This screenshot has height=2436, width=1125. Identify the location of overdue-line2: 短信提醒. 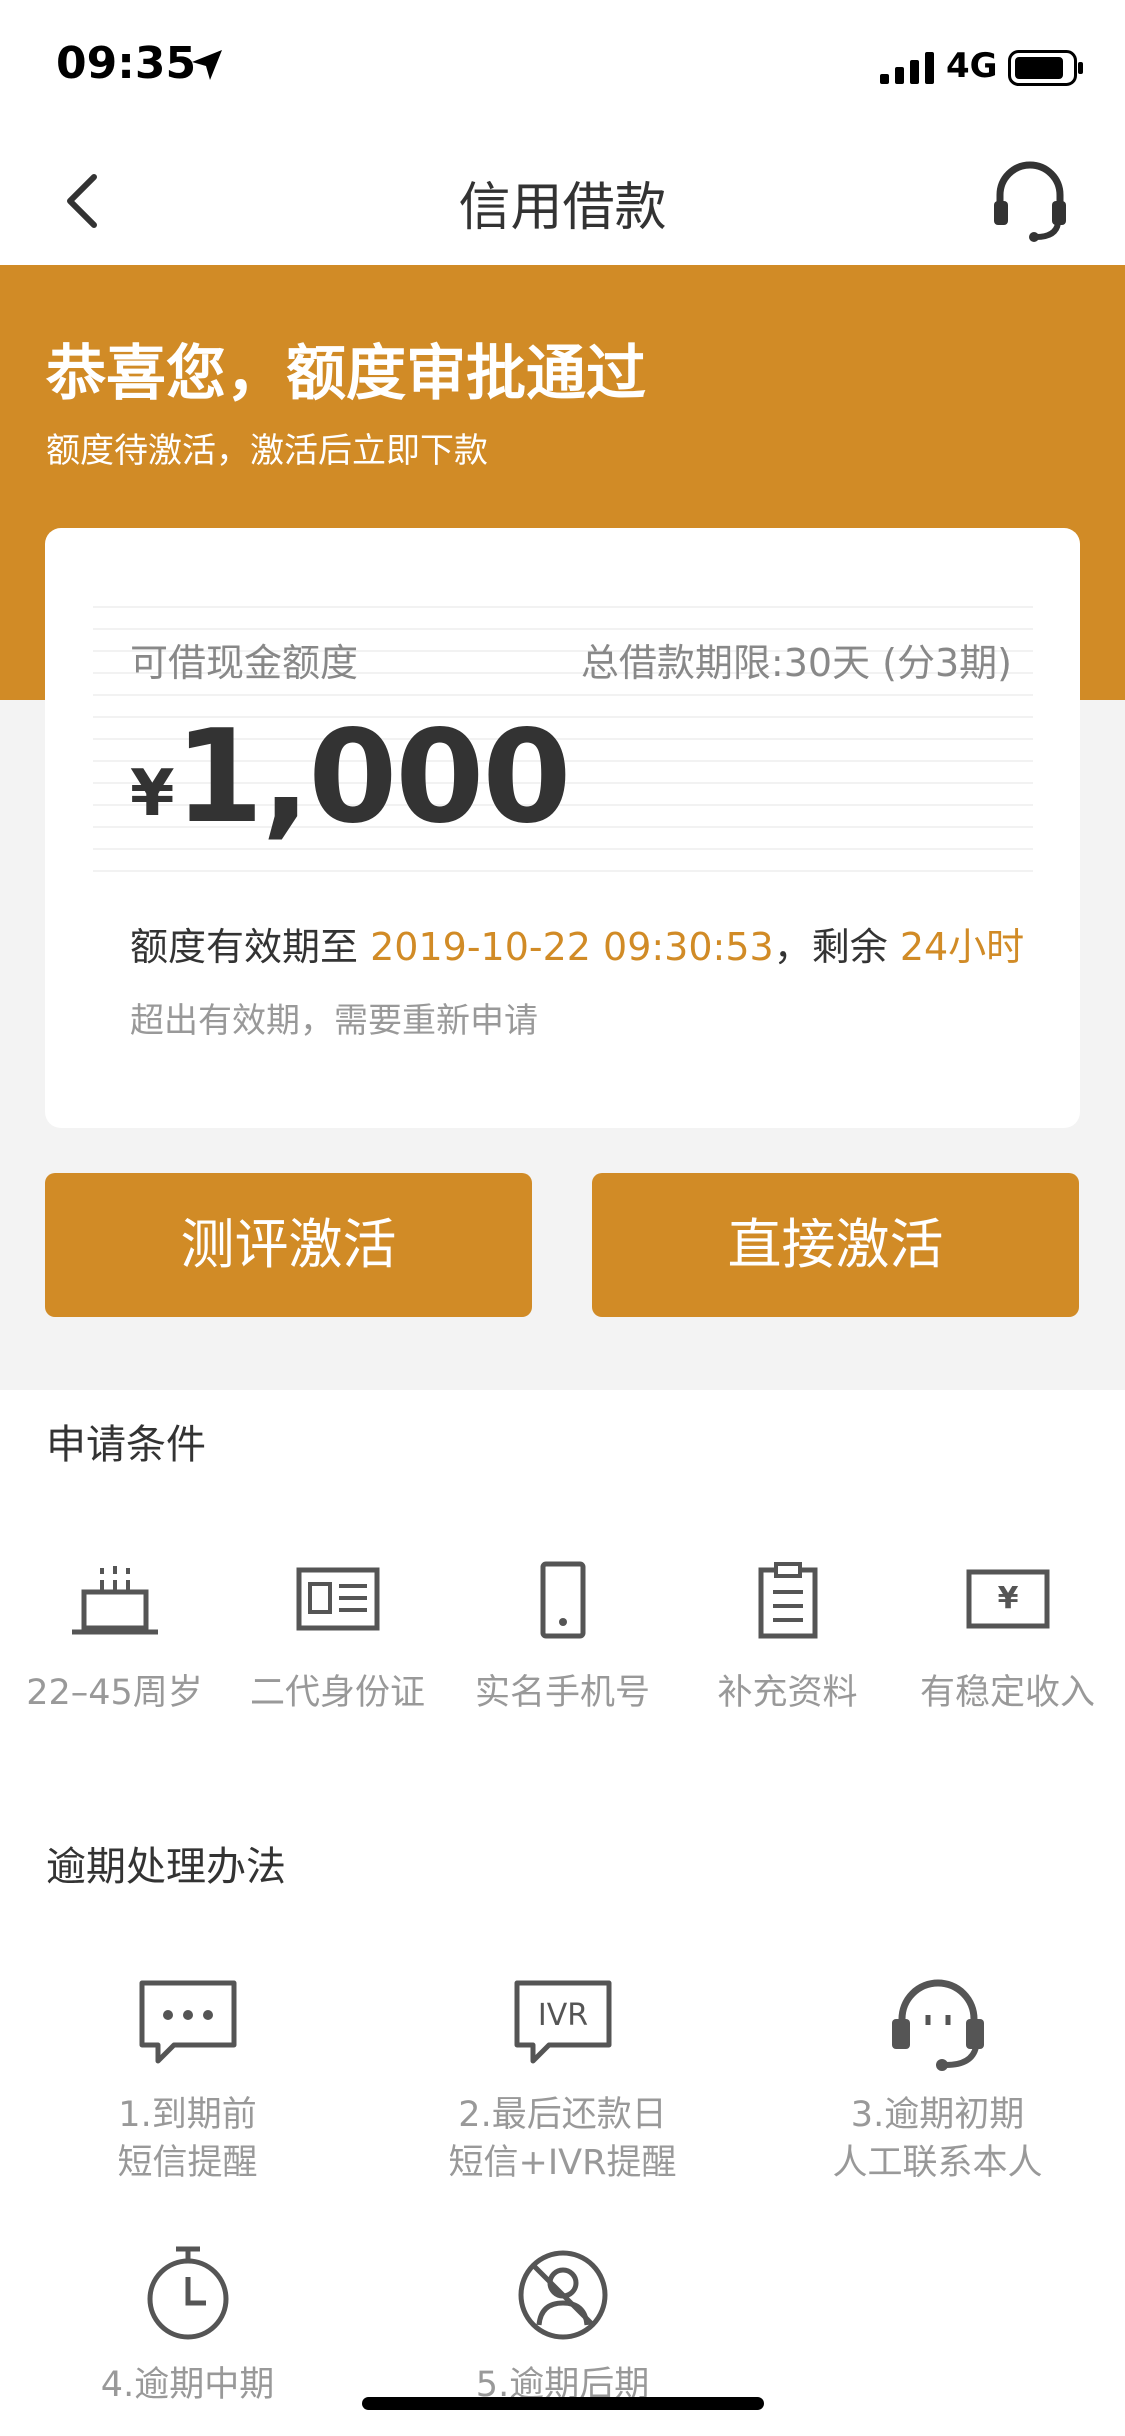
(187, 2163).